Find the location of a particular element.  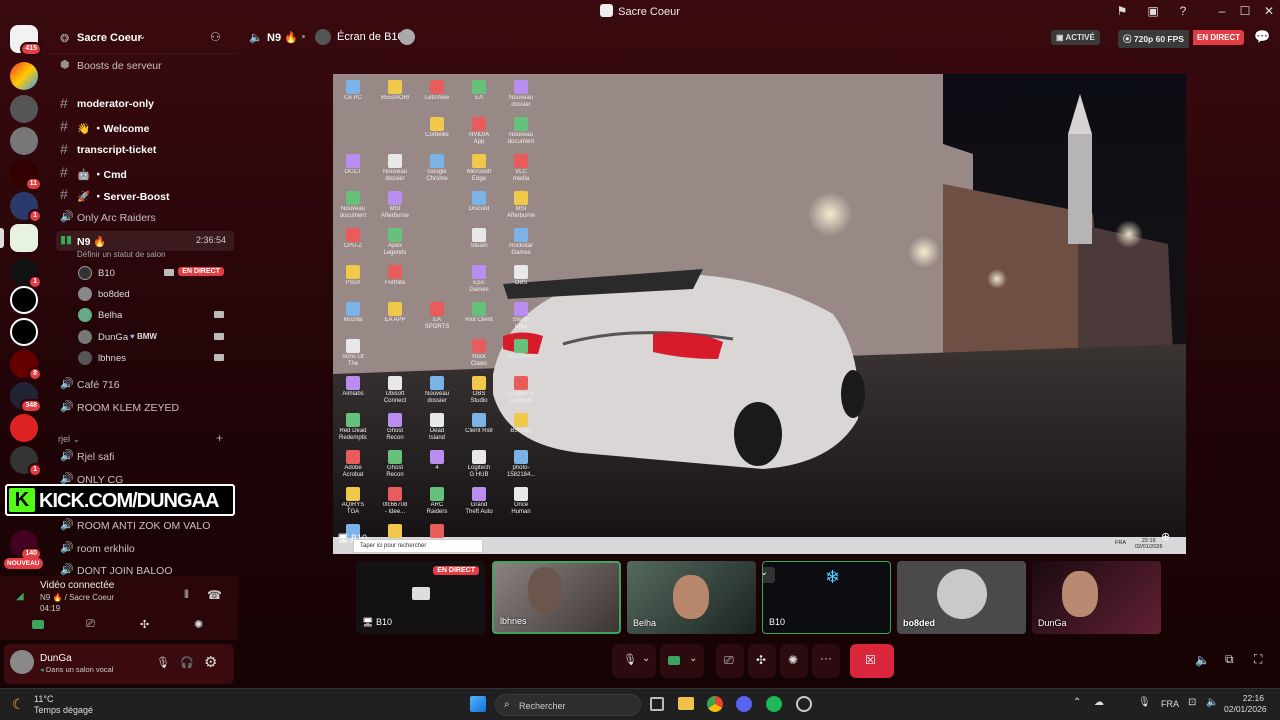

voice-user-lbhnes: lbhnes is located at coordinates (150, 358).